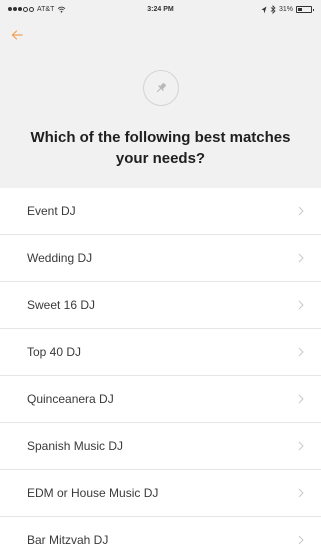  What do you see at coordinates (273, 9) in the screenshot?
I see `bluetooth-icon` at bounding box center [273, 9].